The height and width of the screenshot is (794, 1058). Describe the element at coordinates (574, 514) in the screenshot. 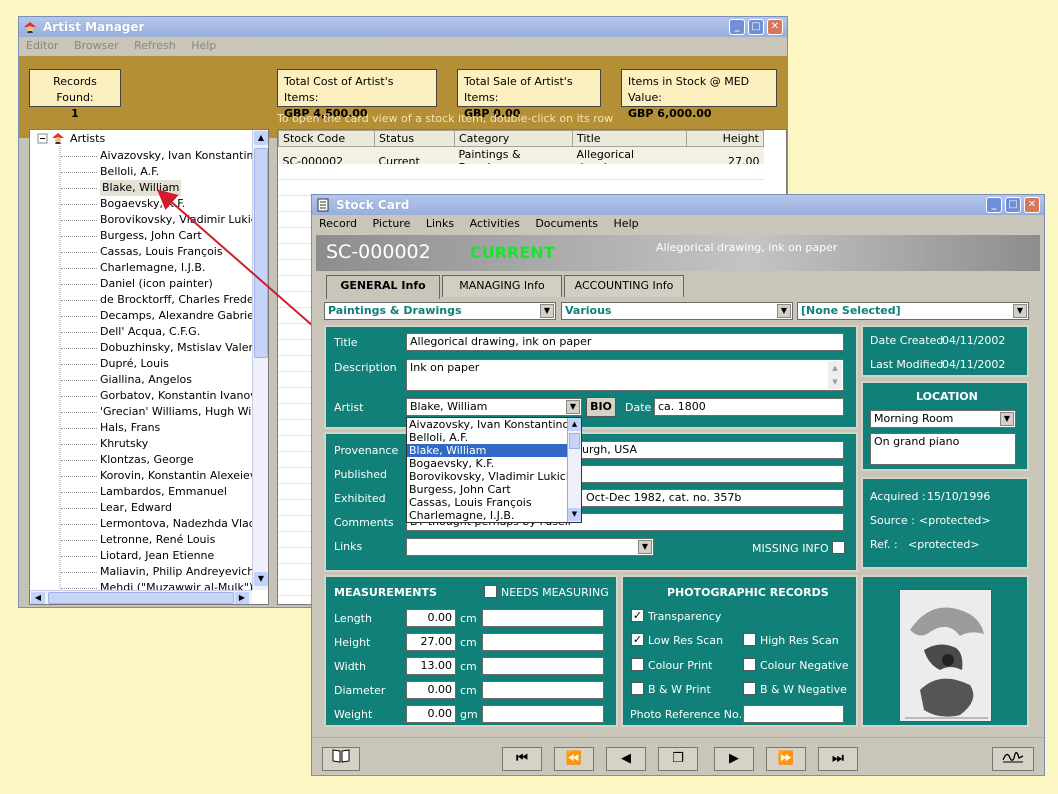

I see `scroll-down-icon: ▼` at that location.